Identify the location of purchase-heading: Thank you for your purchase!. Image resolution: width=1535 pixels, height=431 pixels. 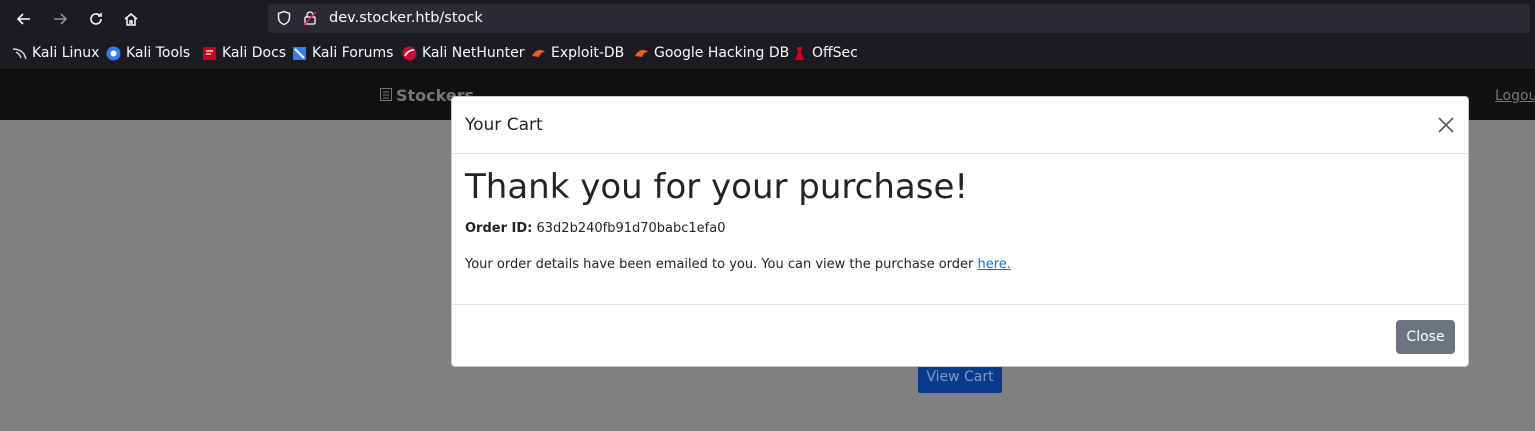
(716, 187).